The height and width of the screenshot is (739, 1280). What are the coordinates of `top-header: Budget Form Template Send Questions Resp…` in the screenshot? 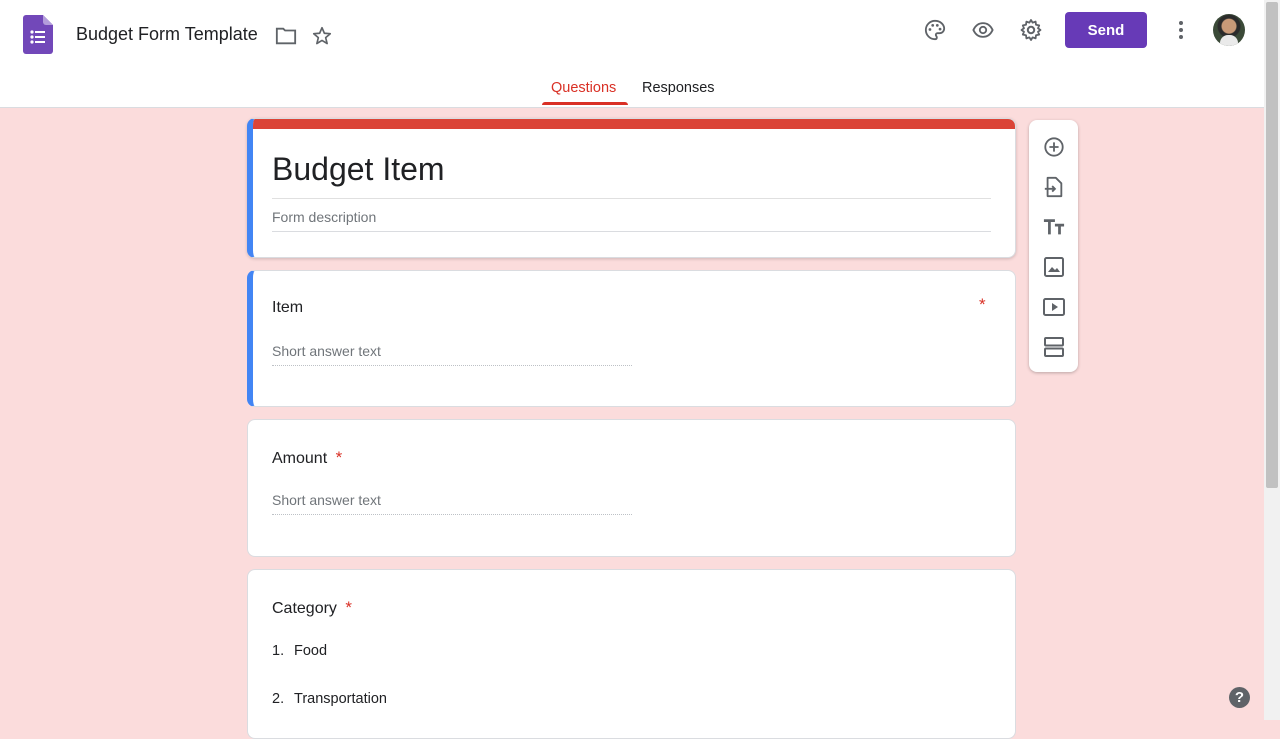 It's located at (632, 54).